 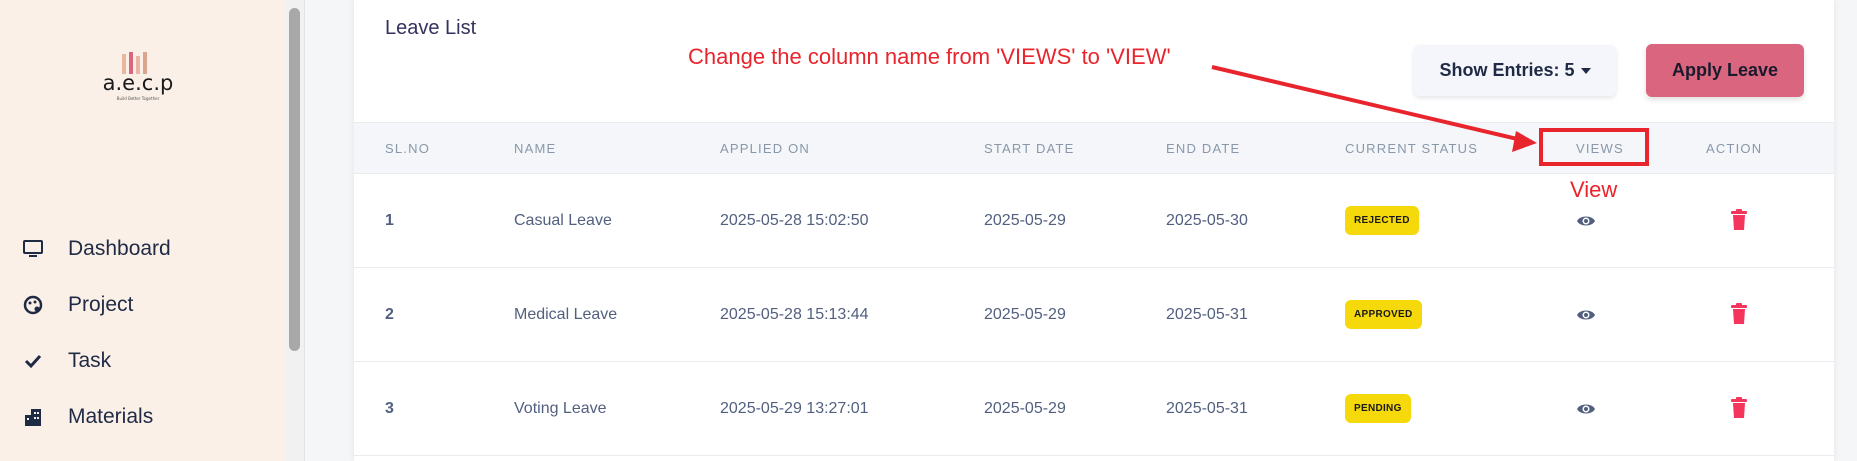 I want to click on status-badge: PENDING, so click(x=1378, y=408).